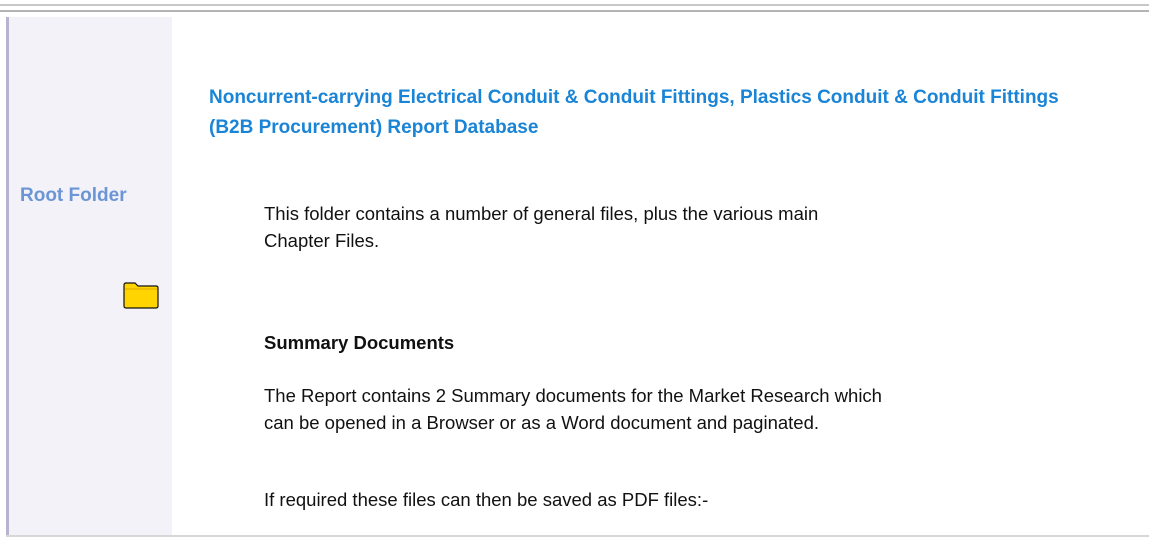 Image resolution: width=1149 pixels, height=540 pixels. What do you see at coordinates (73, 195) in the screenshot?
I see `sidebar-title: Root Folder` at bounding box center [73, 195].